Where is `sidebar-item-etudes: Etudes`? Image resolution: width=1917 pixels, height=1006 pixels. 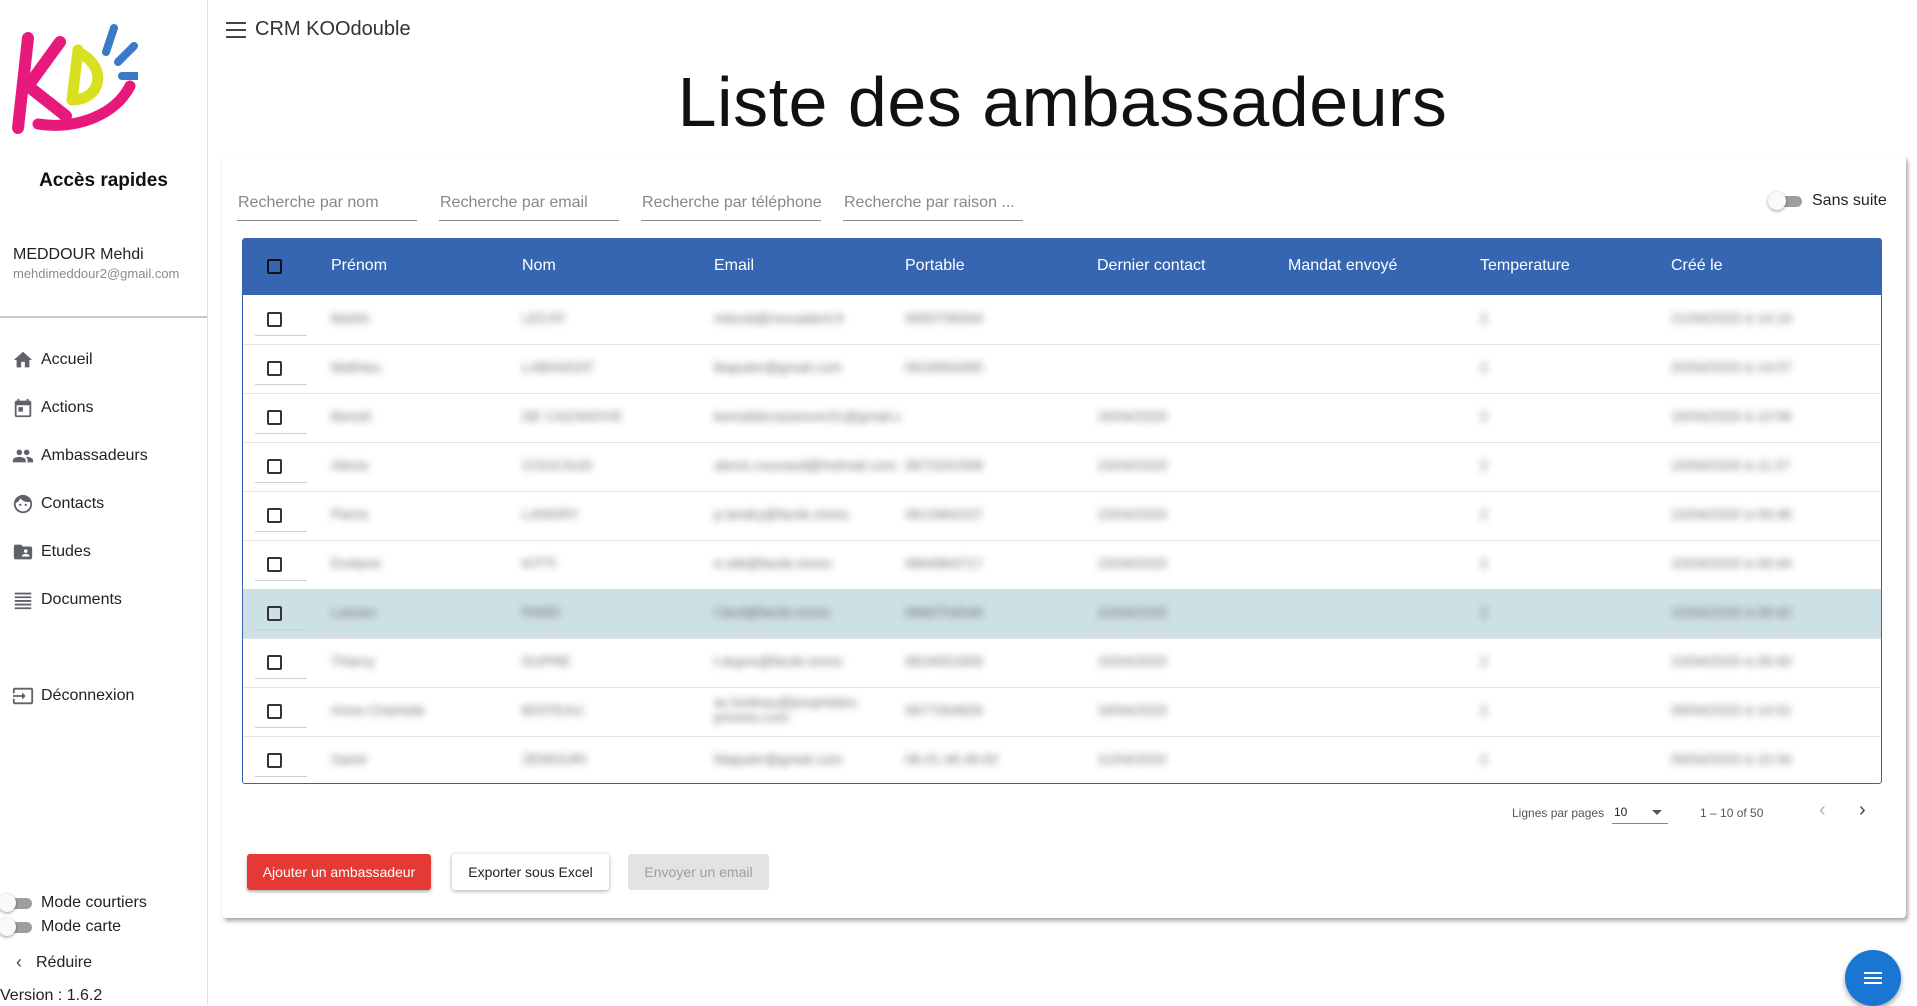
sidebar-item-etudes: Etudes is located at coordinates (51, 552).